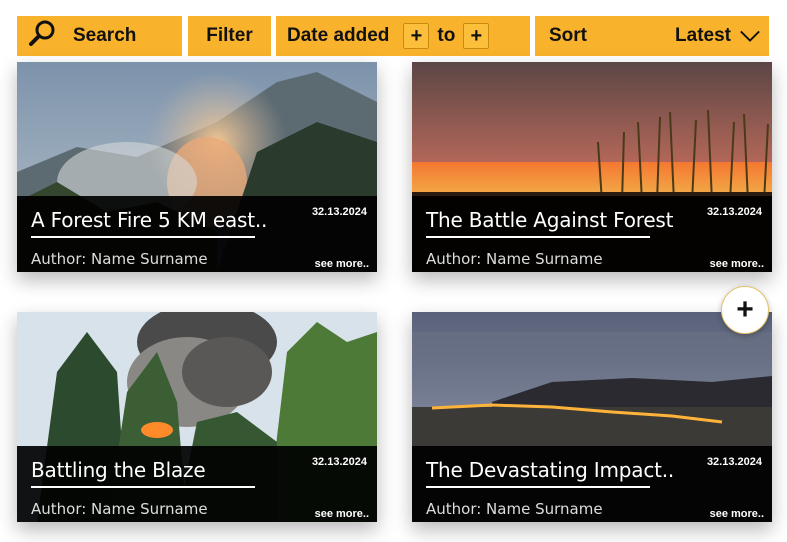 The width and height of the screenshot is (787, 542). What do you see at coordinates (42, 36) in the screenshot?
I see `search-icon` at bounding box center [42, 36].